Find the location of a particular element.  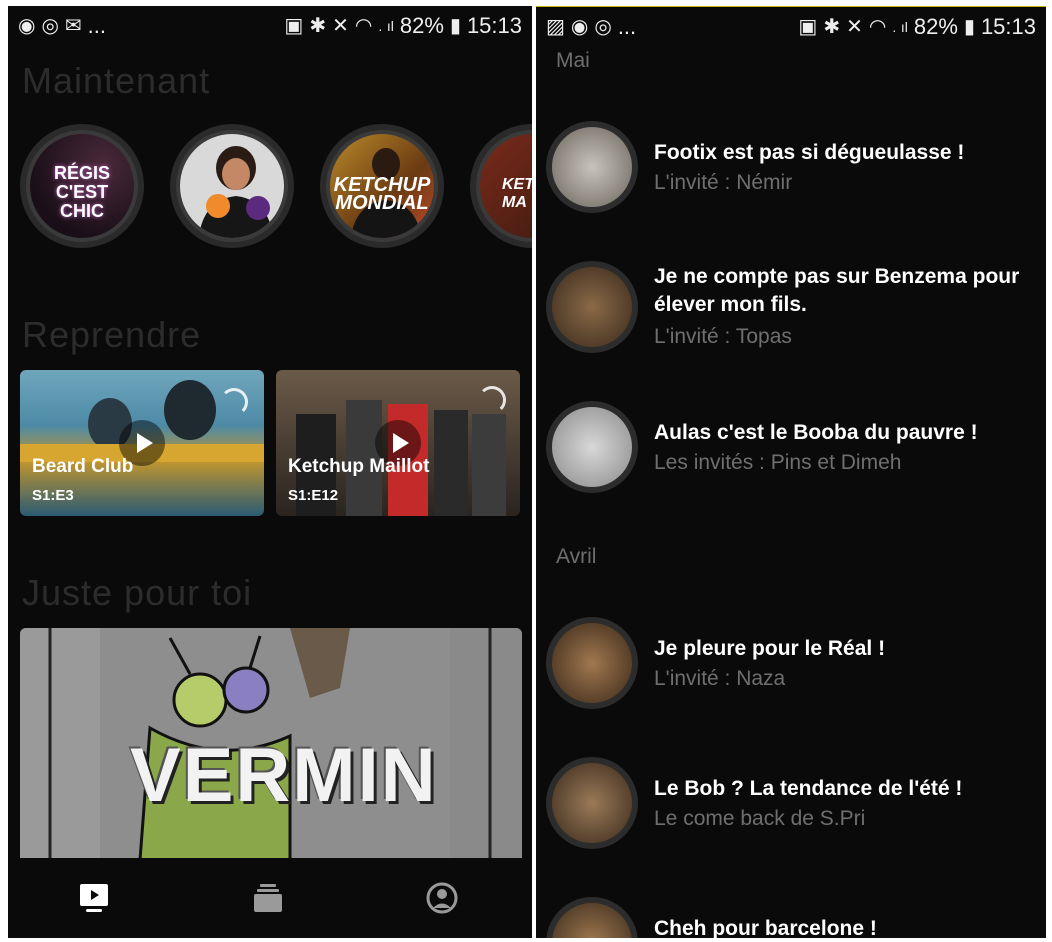

resume-card-ketchup-maillot: Ketchup Maillot S1:E12 is located at coordinates (398, 443).